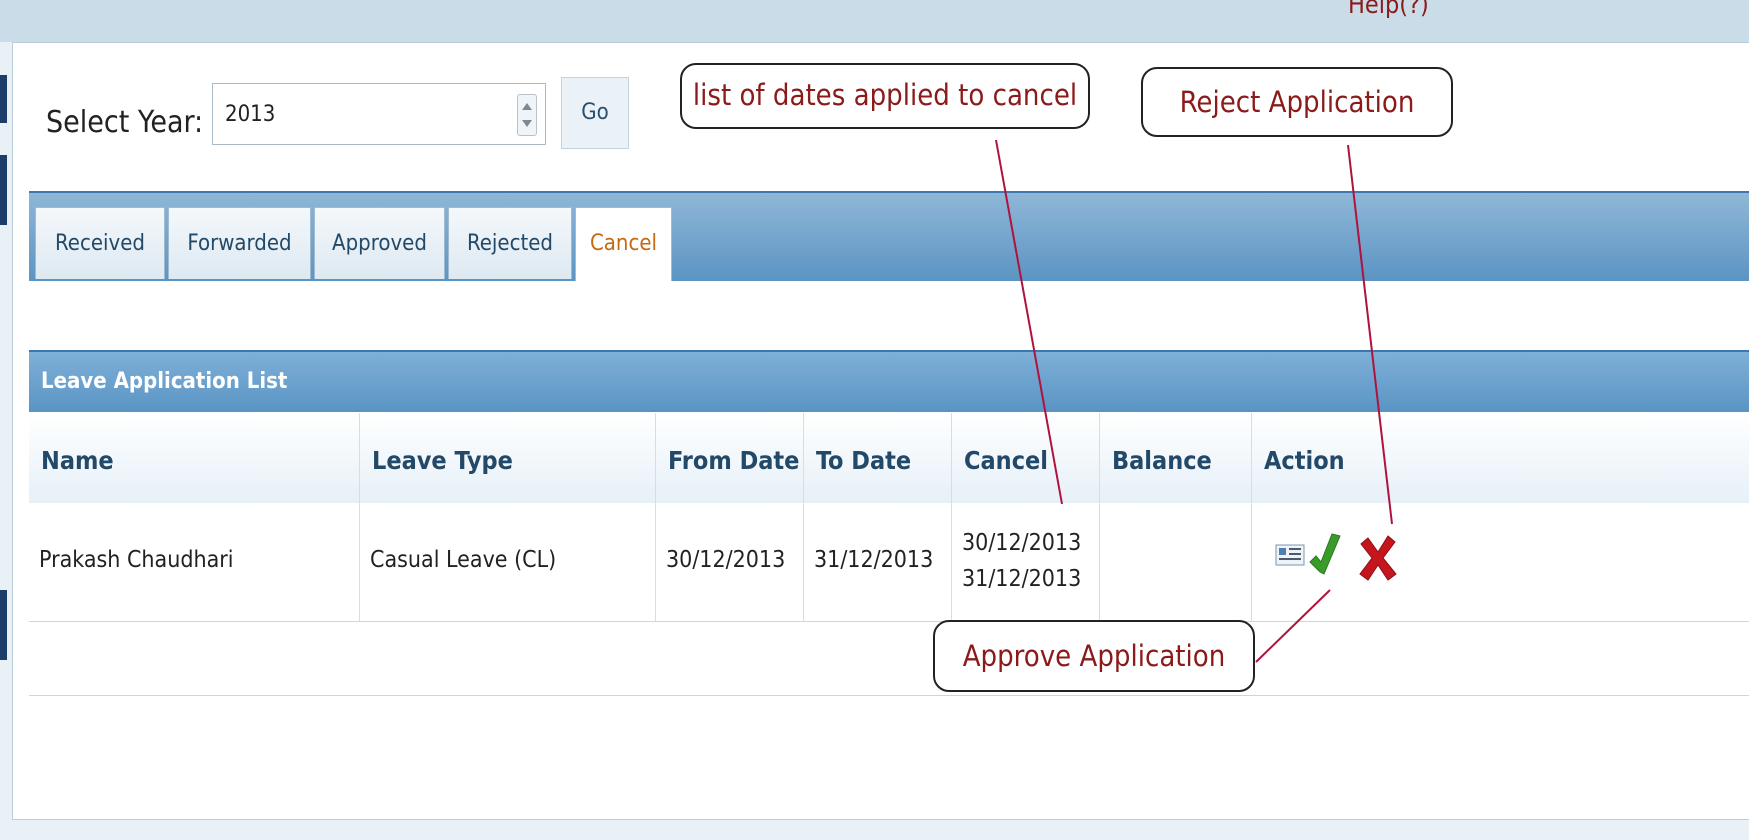  What do you see at coordinates (885, 96) in the screenshot?
I see `callout-cancel-dates: list of dates applied to cancel` at bounding box center [885, 96].